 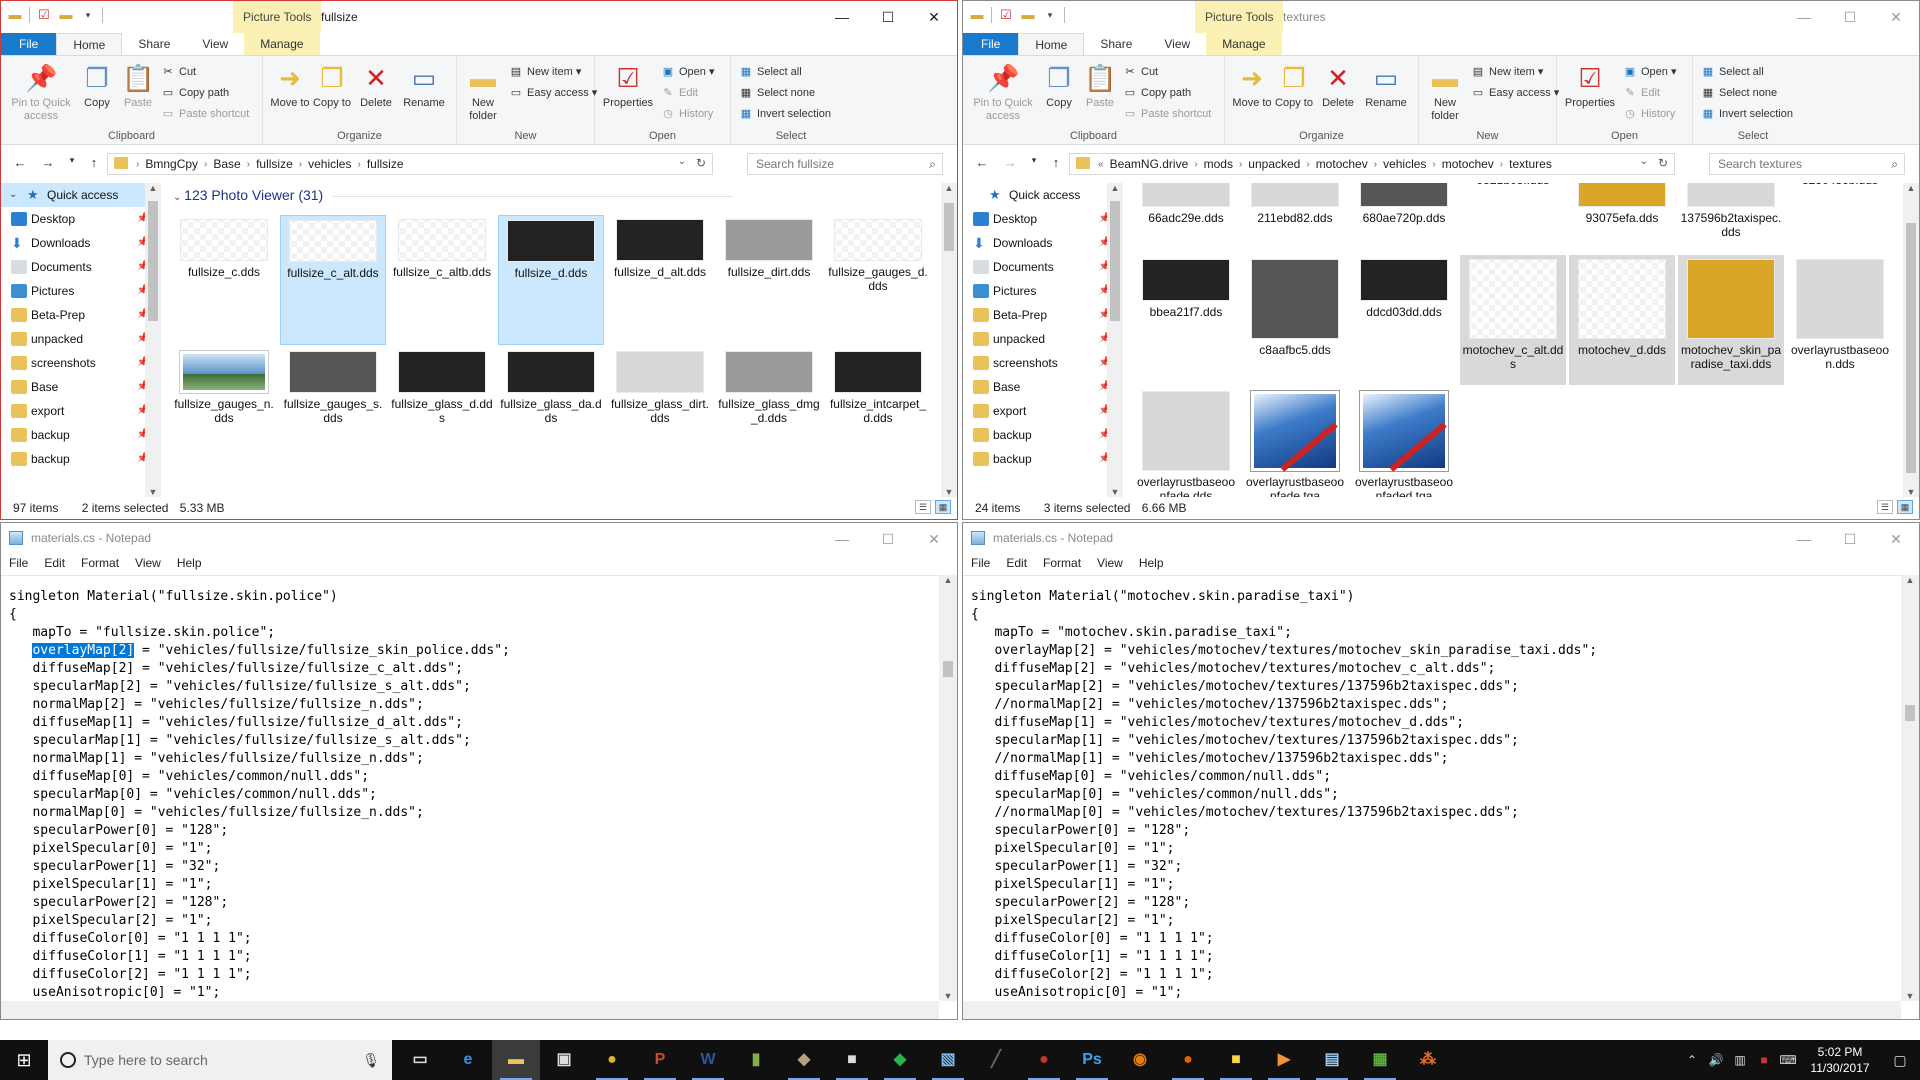 I want to click on group-header: ⌄ 123 Photo Viewer (31), so click(x=553, y=195).